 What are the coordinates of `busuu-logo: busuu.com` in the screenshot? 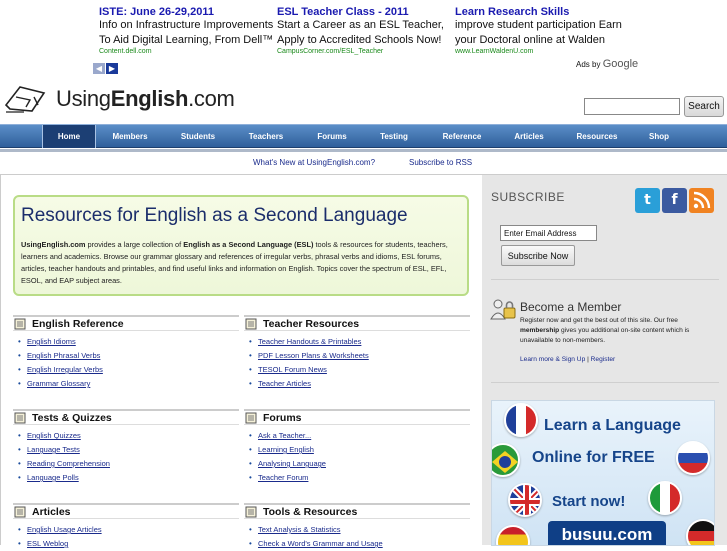 It's located at (607, 533).